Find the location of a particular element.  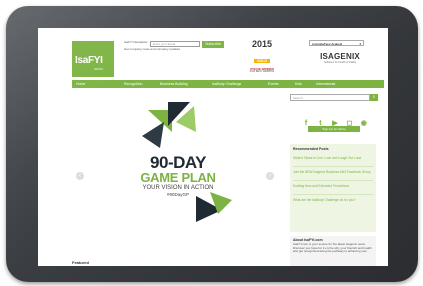

slider-prev-arrow: ‹ is located at coordinates (80, 176).